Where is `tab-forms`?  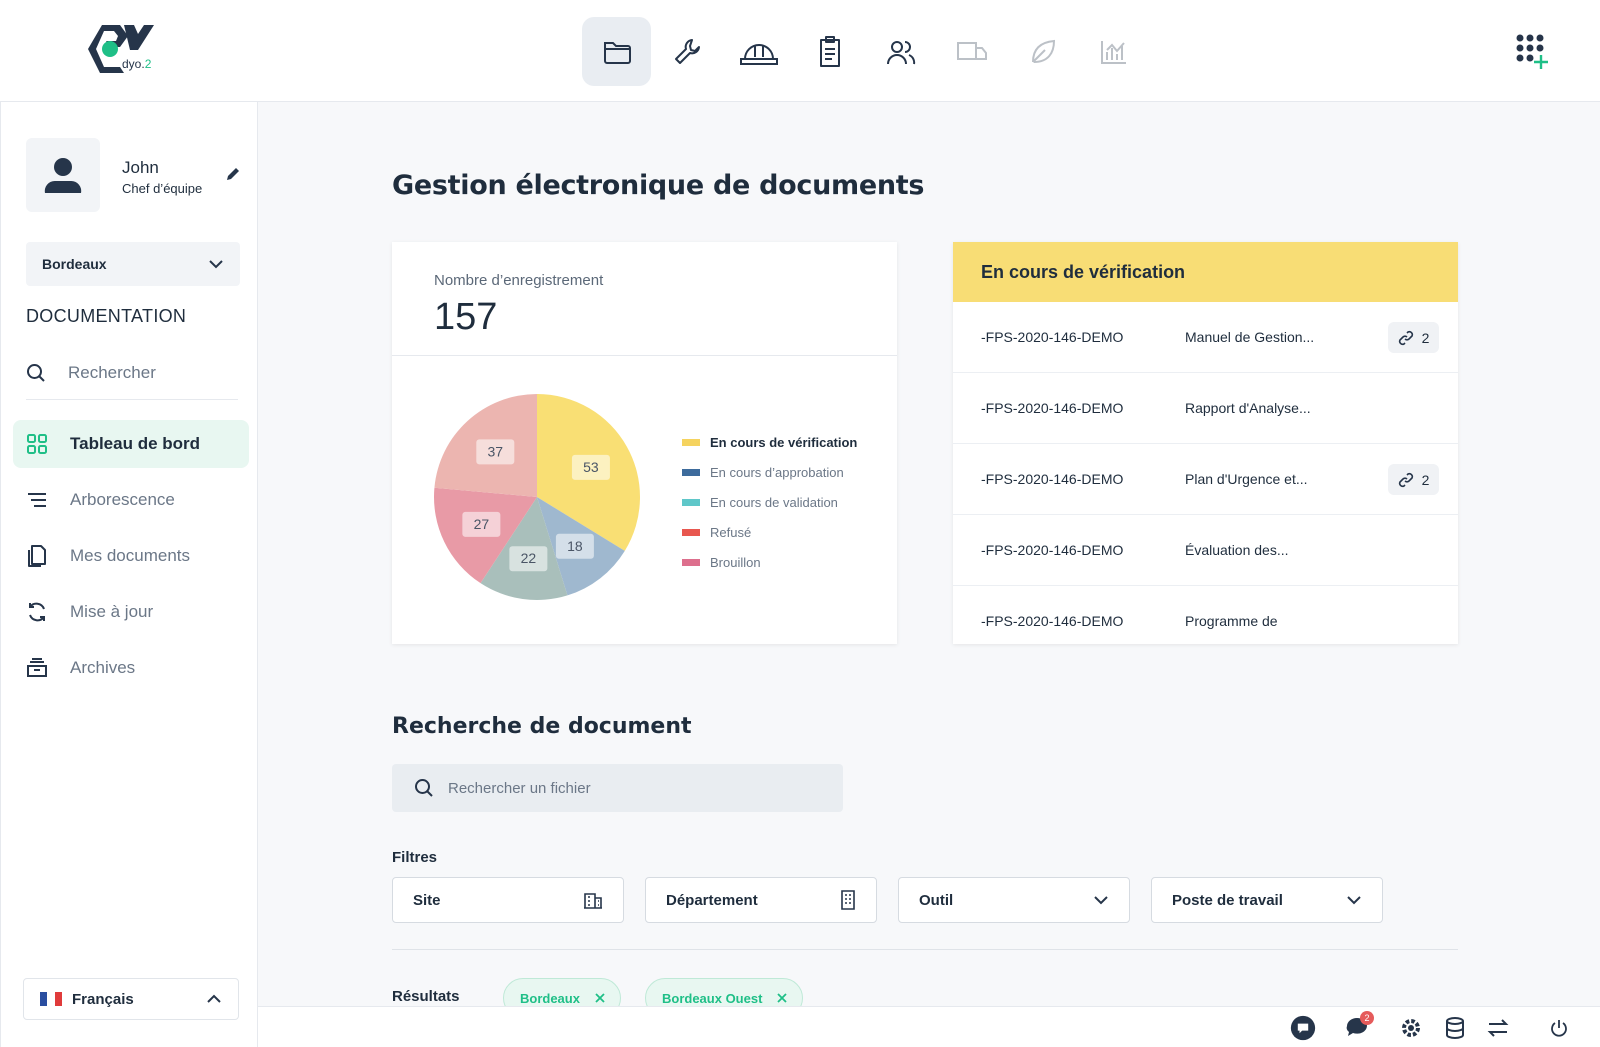 tab-forms is located at coordinates (829, 51).